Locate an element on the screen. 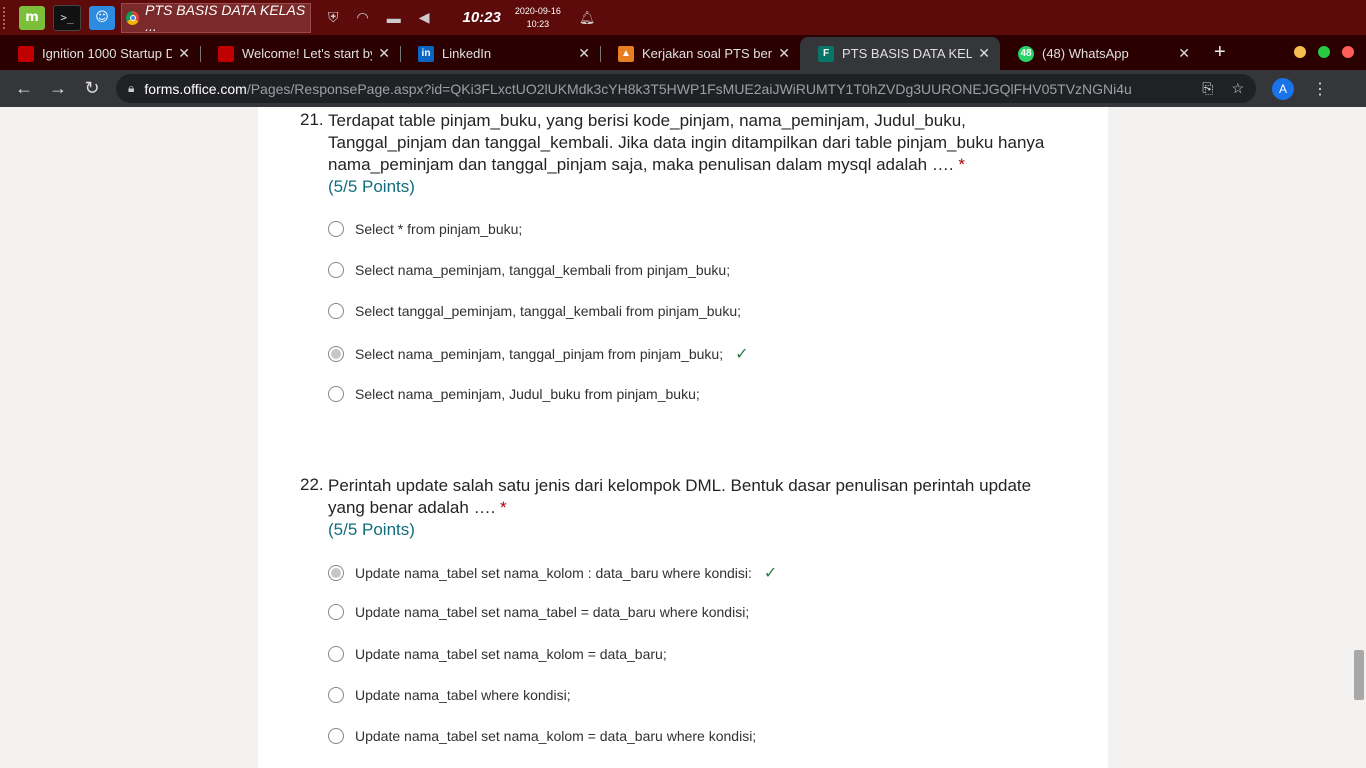  tab-welcome: Welcome! Let's start by ✕ is located at coordinates (300, 53).